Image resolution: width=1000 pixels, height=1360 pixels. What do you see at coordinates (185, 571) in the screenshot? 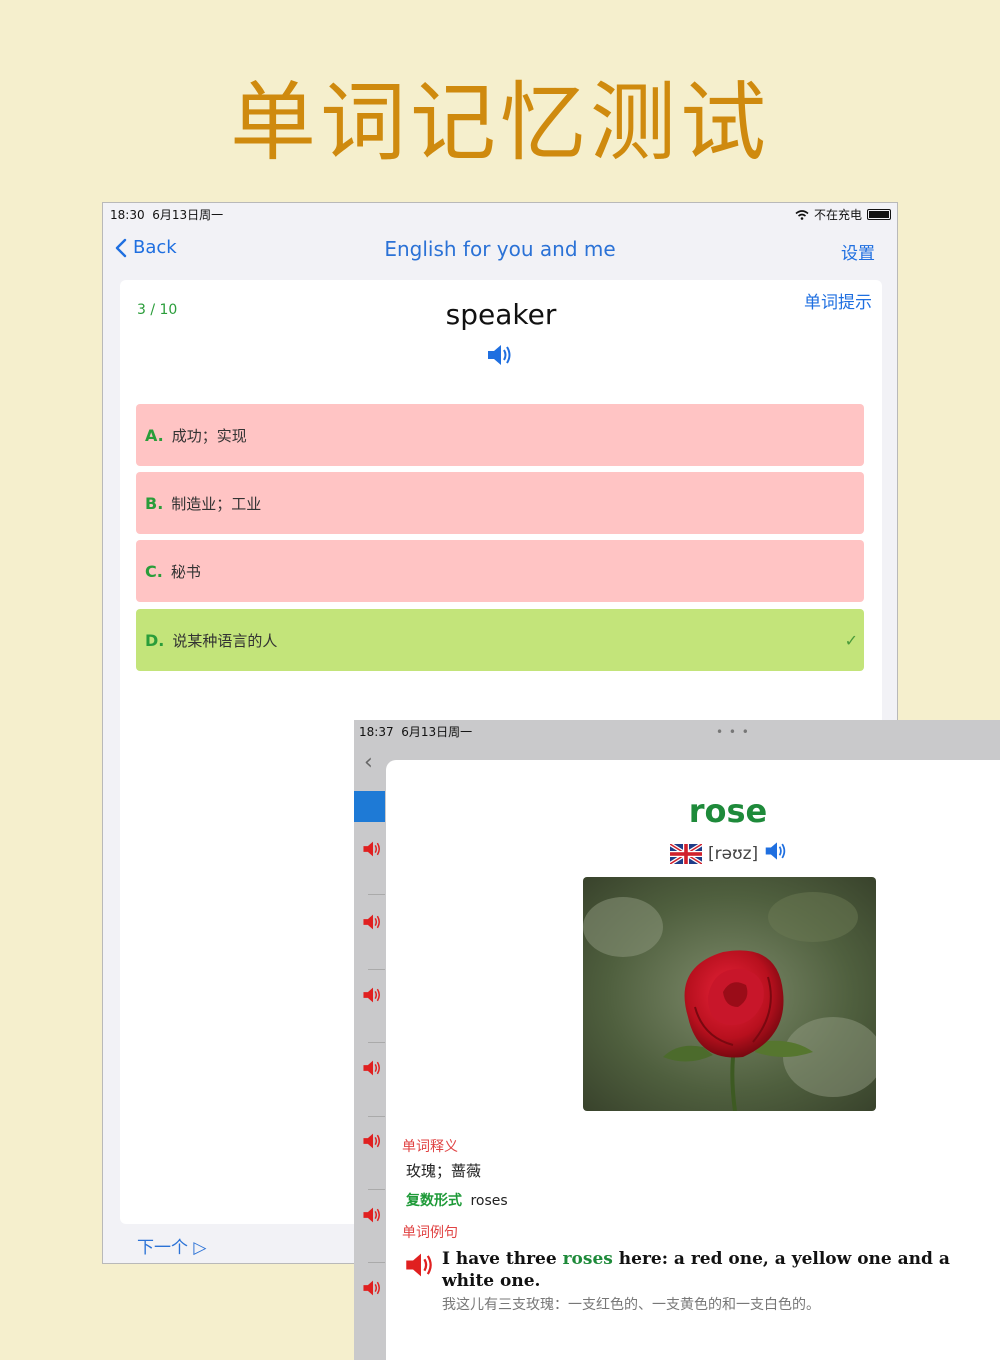
I see `option-text: 秘书` at bounding box center [185, 571].